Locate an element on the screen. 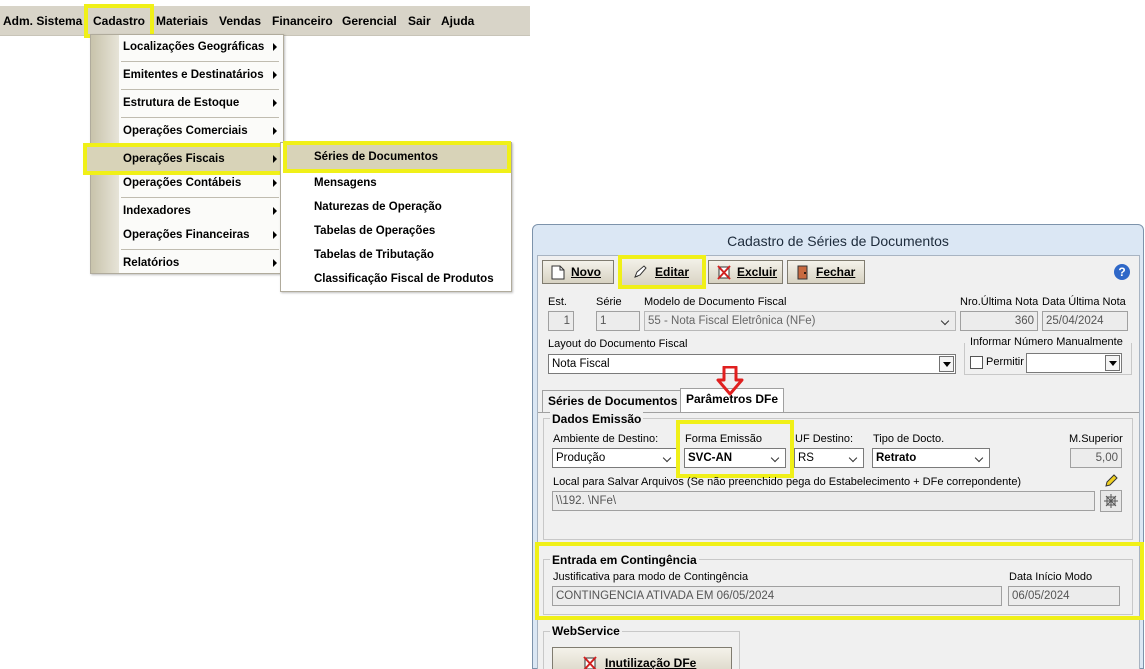 This screenshot has height=669, width=1145. data-ultima-label: Data Última Nota is located at coordinates (1084, 302).